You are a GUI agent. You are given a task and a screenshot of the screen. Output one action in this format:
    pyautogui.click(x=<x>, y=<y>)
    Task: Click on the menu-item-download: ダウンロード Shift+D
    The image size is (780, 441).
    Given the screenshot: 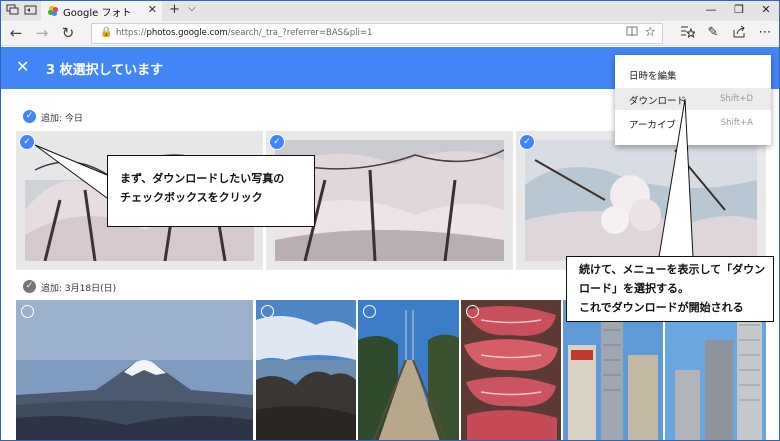 What is the action you would take?
    pyautogui.click(x=693, y=99)
    